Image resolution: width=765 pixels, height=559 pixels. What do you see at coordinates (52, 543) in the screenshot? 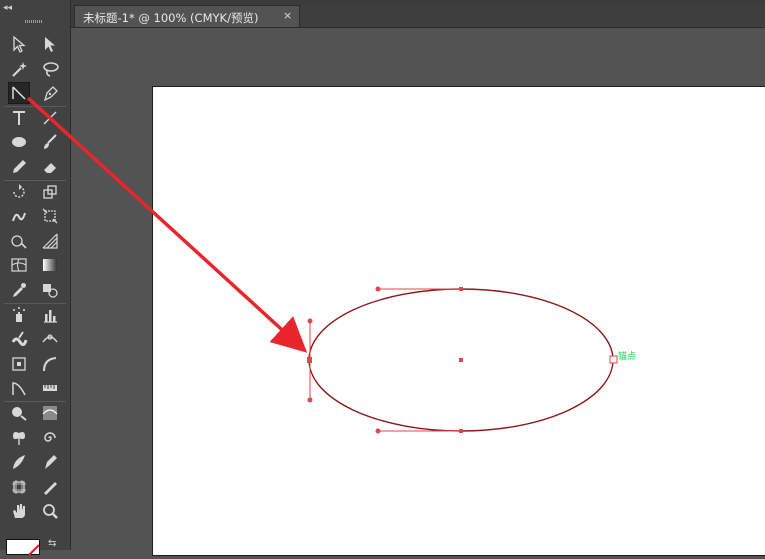
I see `swap-fill-stroke-icon: ⇆` at bounding box center [52, 543].